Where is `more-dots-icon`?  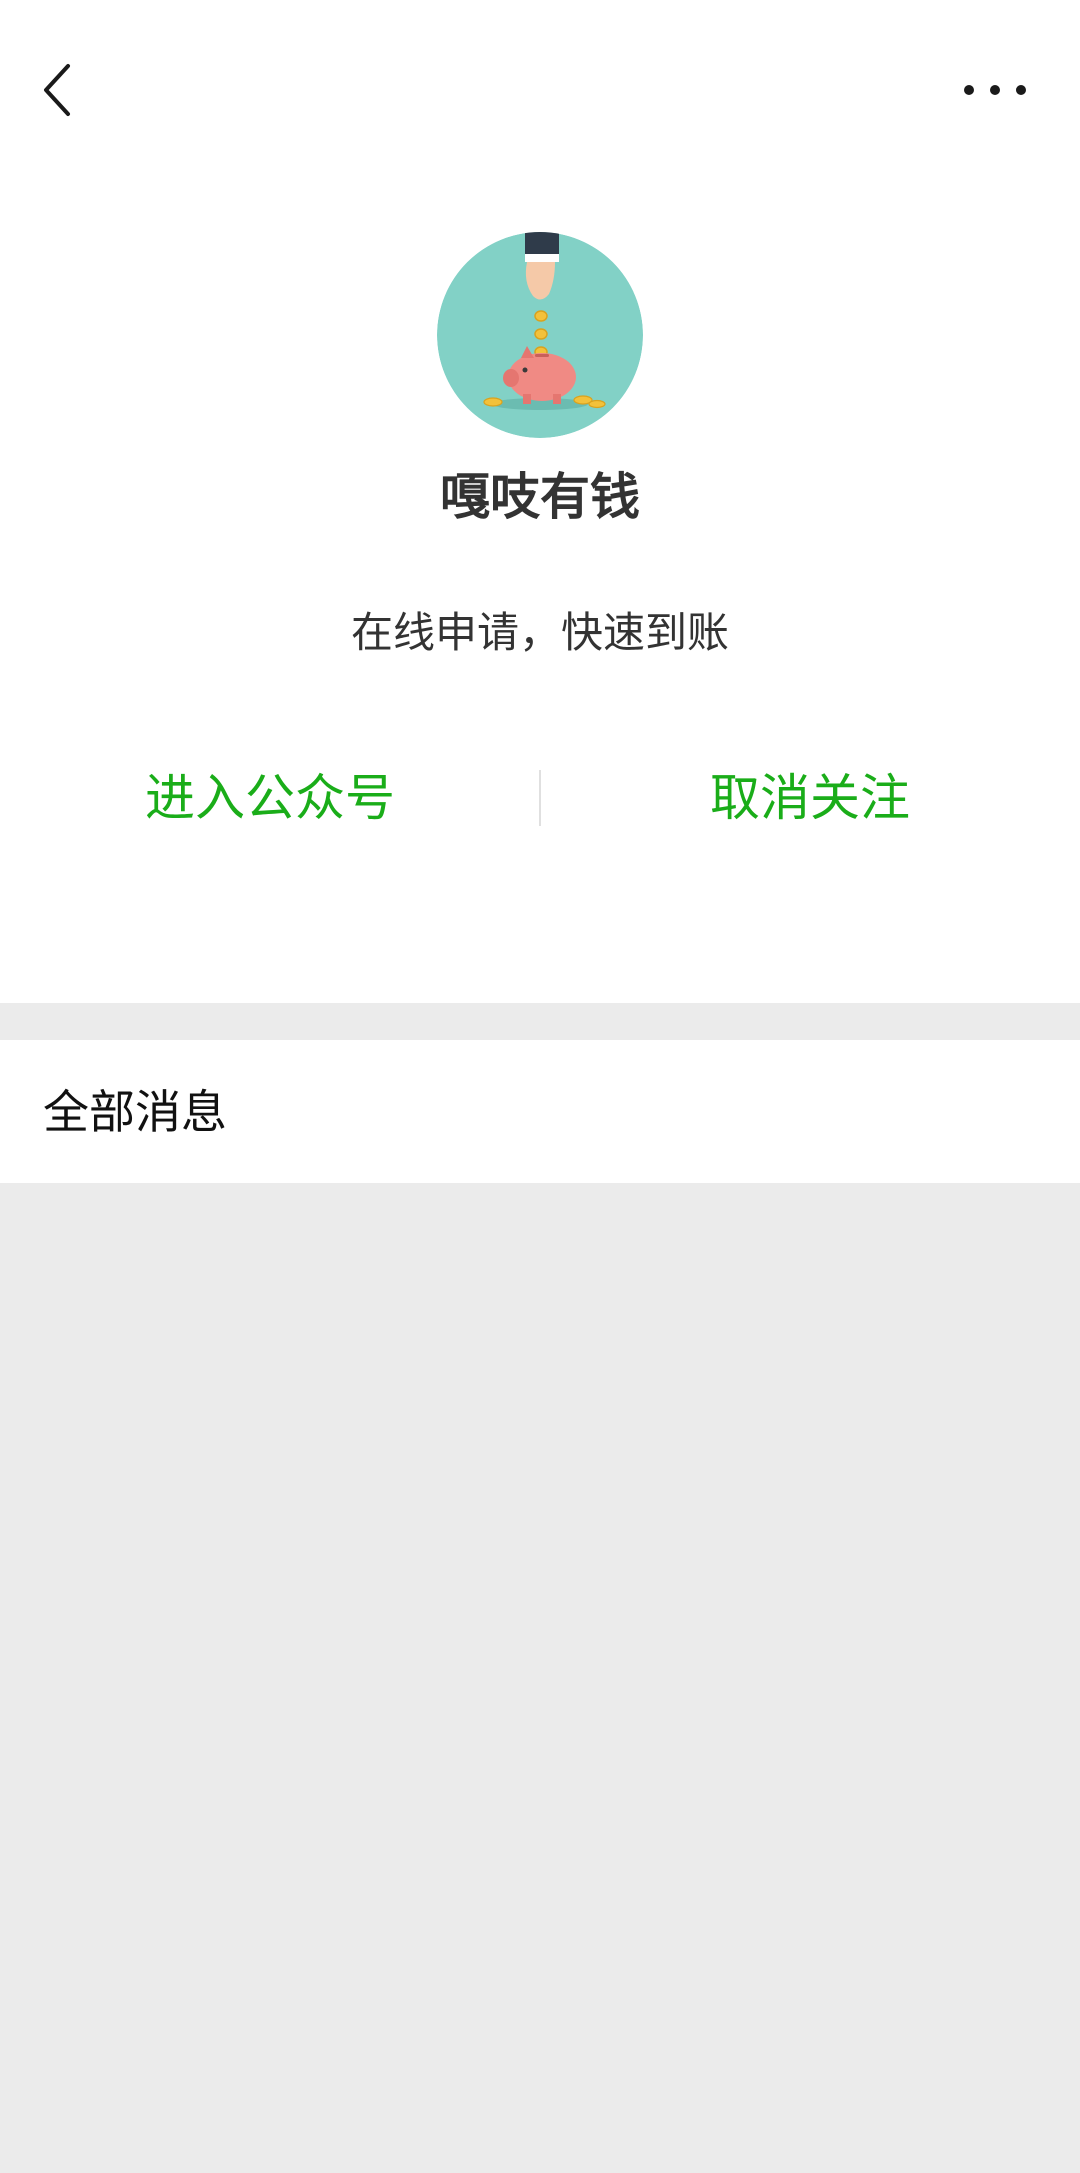 more-dots-icon is located at coordinates (995, 90).